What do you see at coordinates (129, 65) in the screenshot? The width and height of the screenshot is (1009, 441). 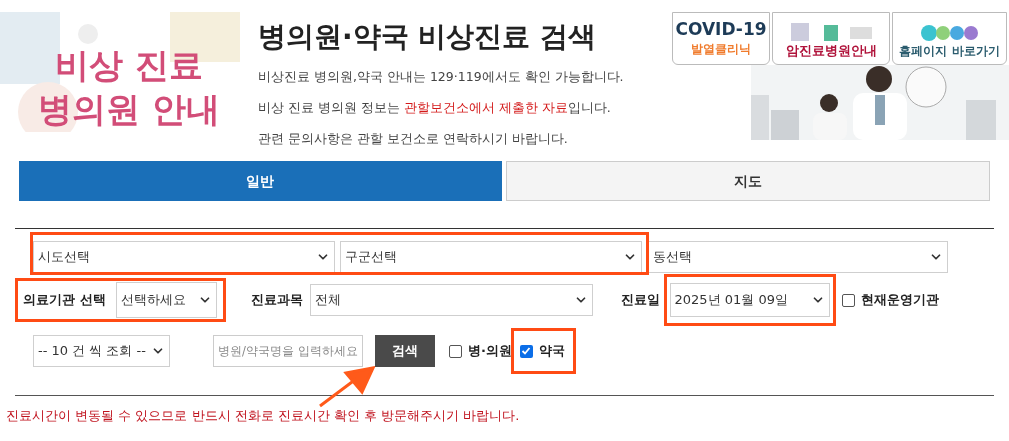 I see `logo-text: 비상 진료` at bounding box center [129, 65].